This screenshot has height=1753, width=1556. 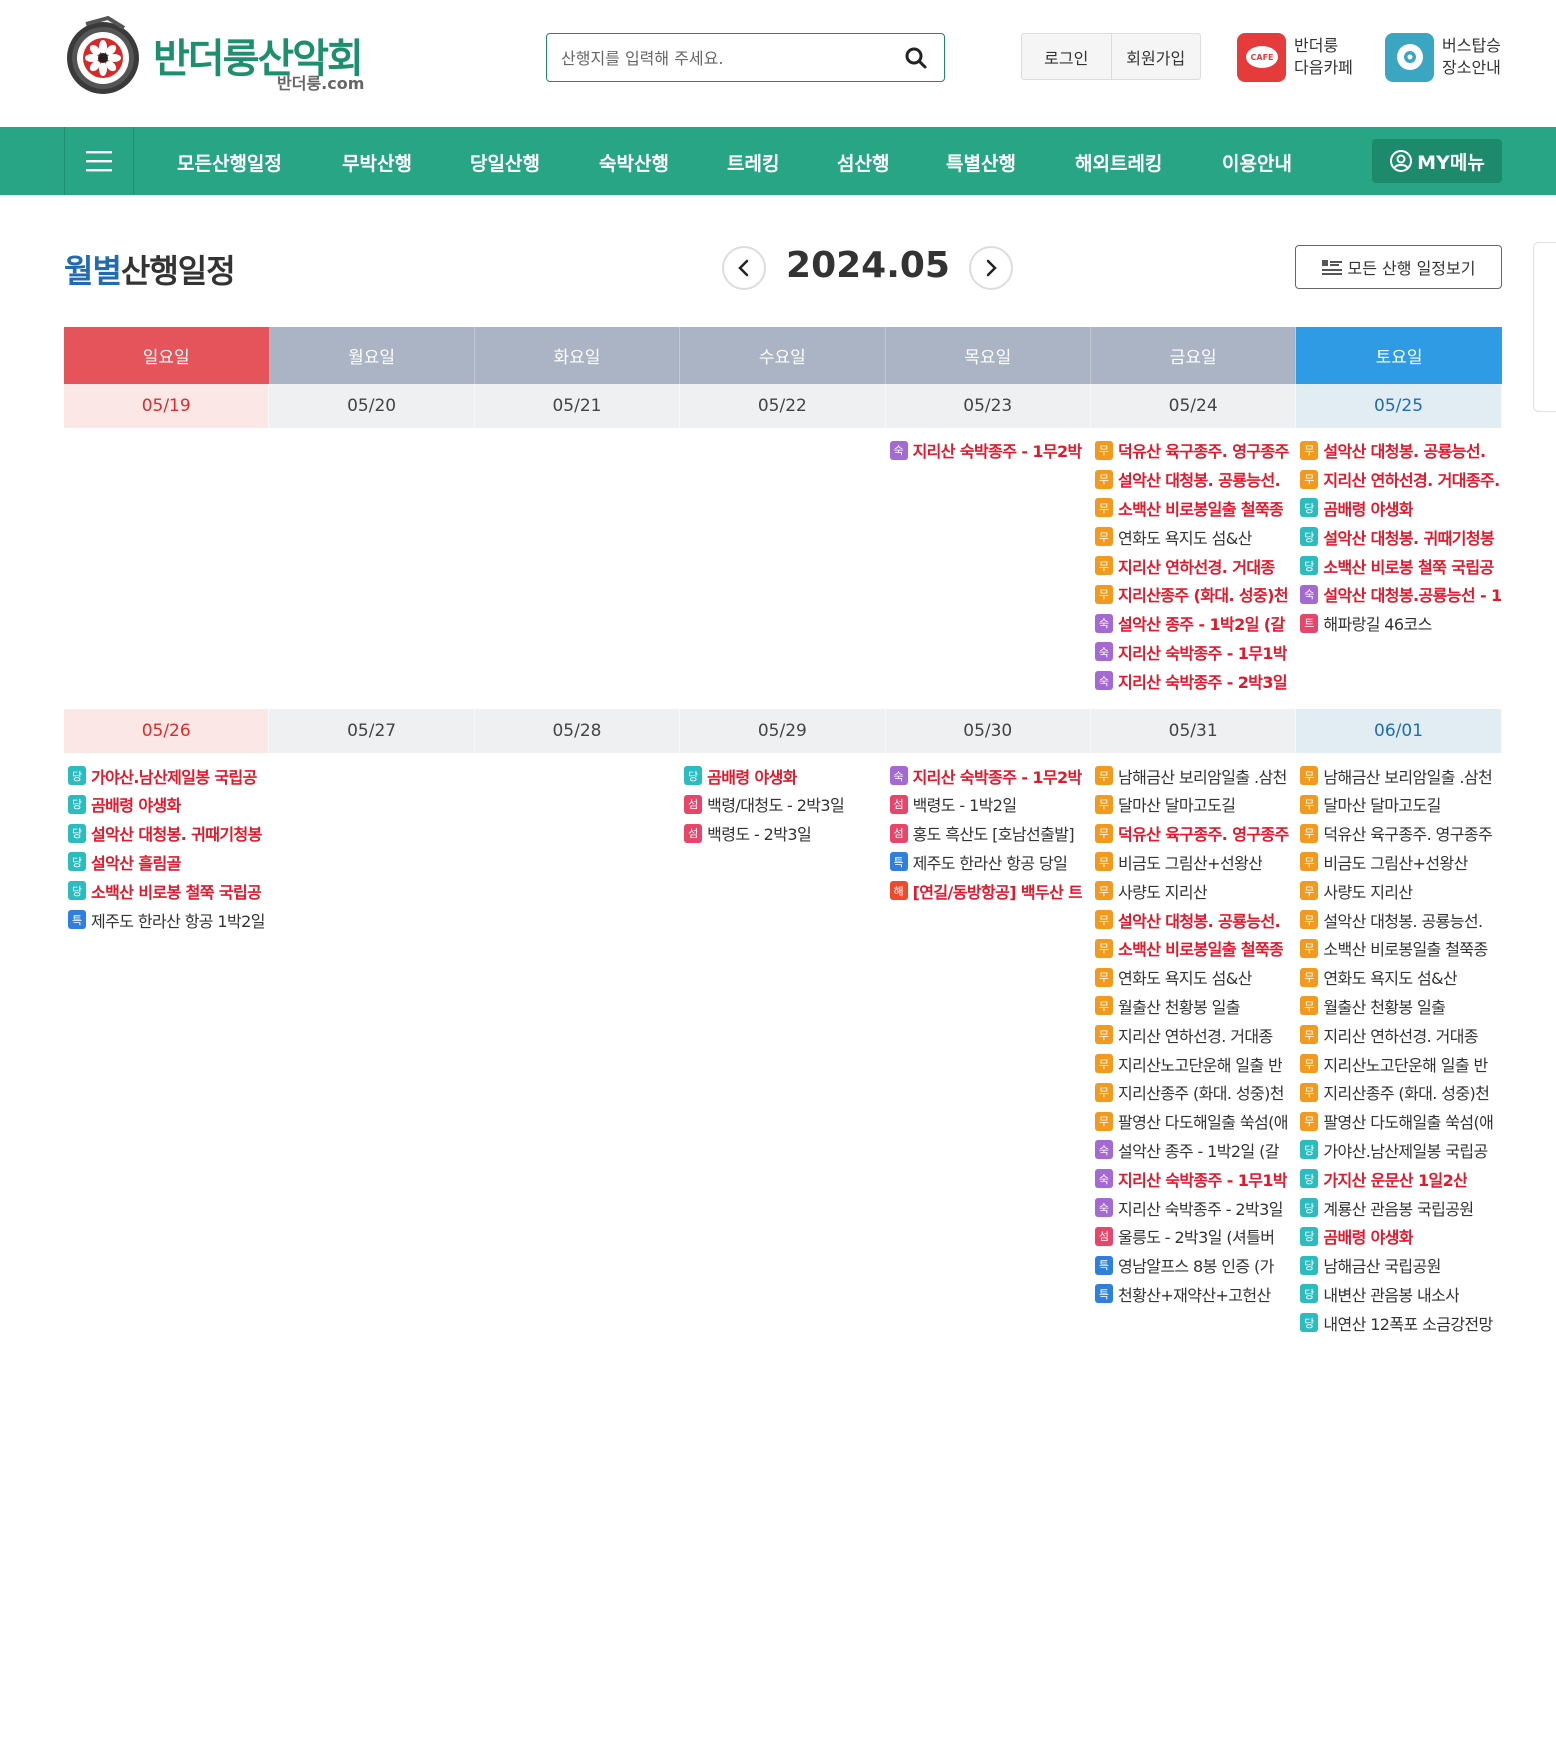 What do you see at coordinates (166, 919) in the screenshot?
I see `schedule-item: 특 제주도 한라산 항공 1박2일` at bounding box center [166, 919].